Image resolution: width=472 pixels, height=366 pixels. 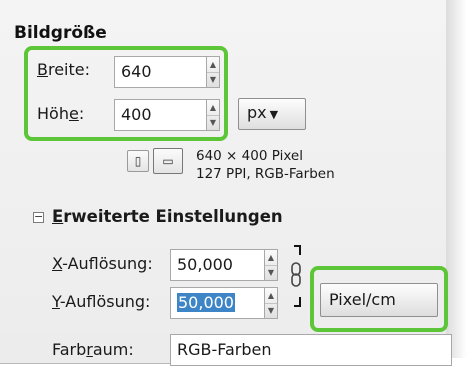 I want to click on chain-link-button, so click(x=296, y=275).